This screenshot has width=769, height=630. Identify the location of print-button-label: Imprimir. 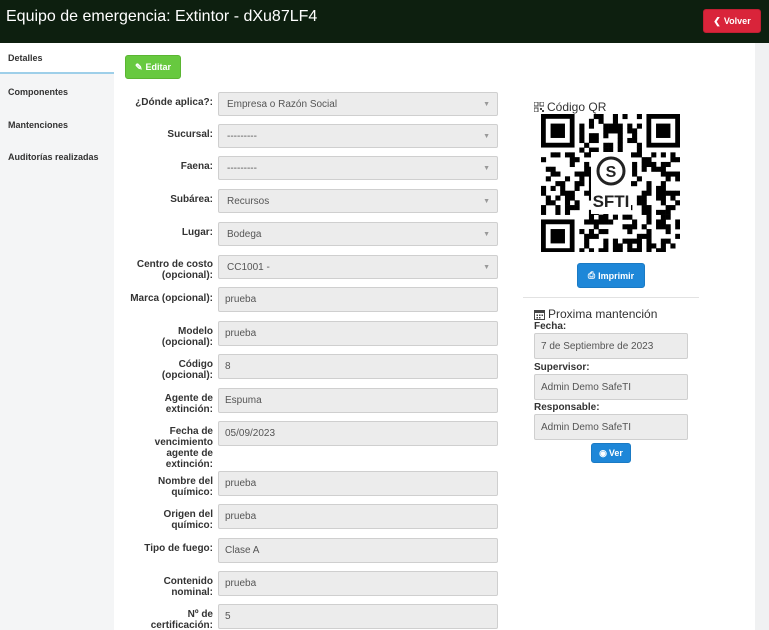
(616, 275).